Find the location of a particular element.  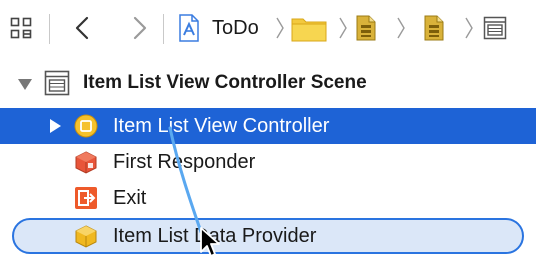

mouse-pointer-icon is located at coordinates (211, 243).